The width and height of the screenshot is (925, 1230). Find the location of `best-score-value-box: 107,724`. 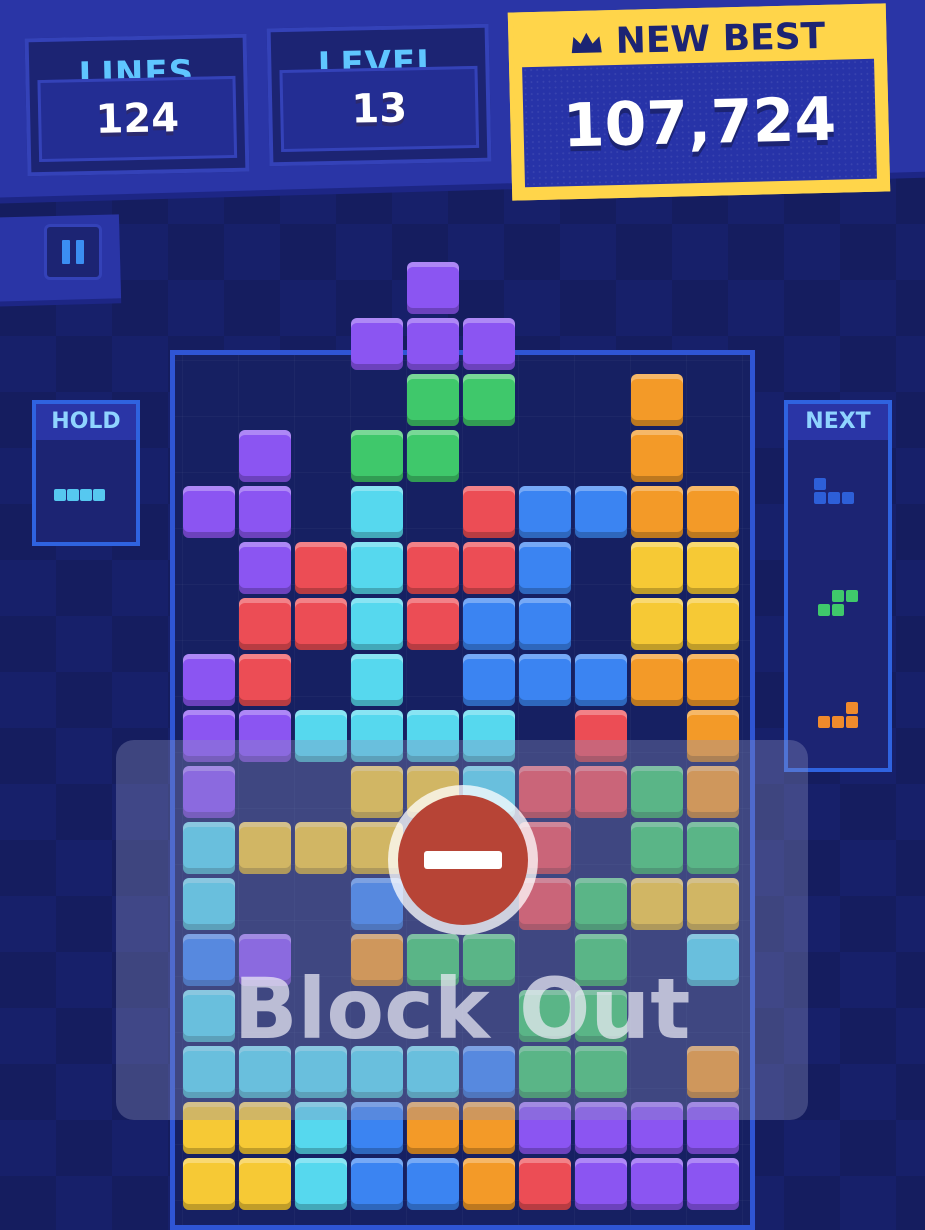

best-score-value-box: 107,724 is located at coordinates (699, 123).